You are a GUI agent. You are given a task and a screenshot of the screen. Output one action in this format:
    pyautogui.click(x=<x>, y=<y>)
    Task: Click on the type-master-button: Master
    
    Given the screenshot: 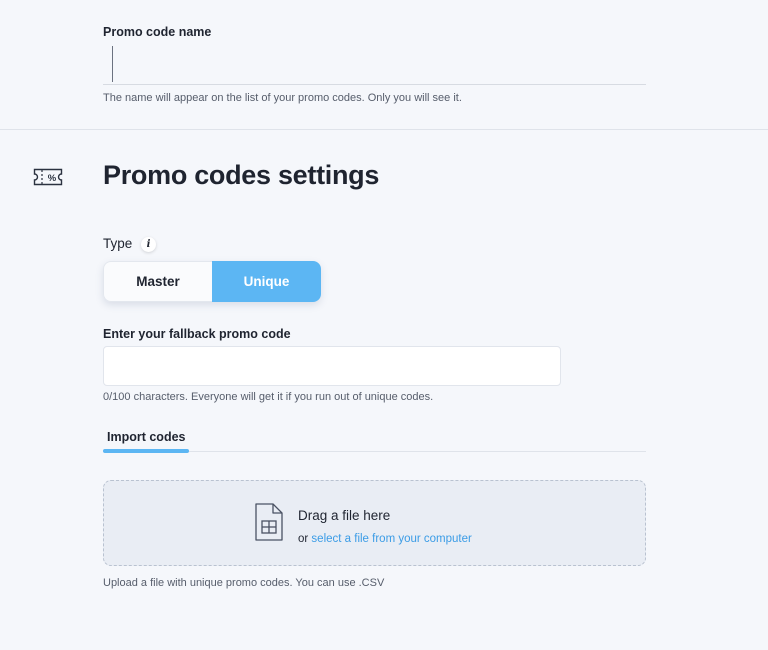 What is the action you would take?
    pyautogui.click(x=157, y=281)
    